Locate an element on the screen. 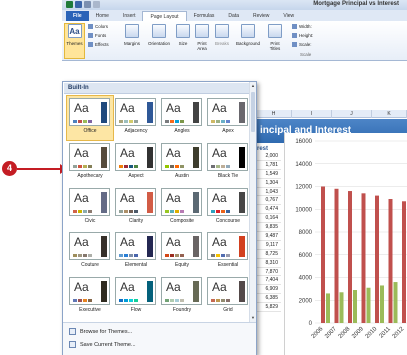 This screenshot has height=355, width=407. y-tick-label: 0 is located at coordinates (311, 324).